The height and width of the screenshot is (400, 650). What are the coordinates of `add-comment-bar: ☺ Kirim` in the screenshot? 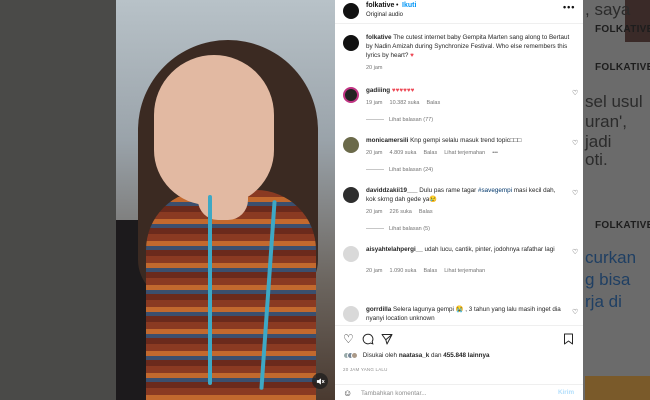 It's located at (459, 392).